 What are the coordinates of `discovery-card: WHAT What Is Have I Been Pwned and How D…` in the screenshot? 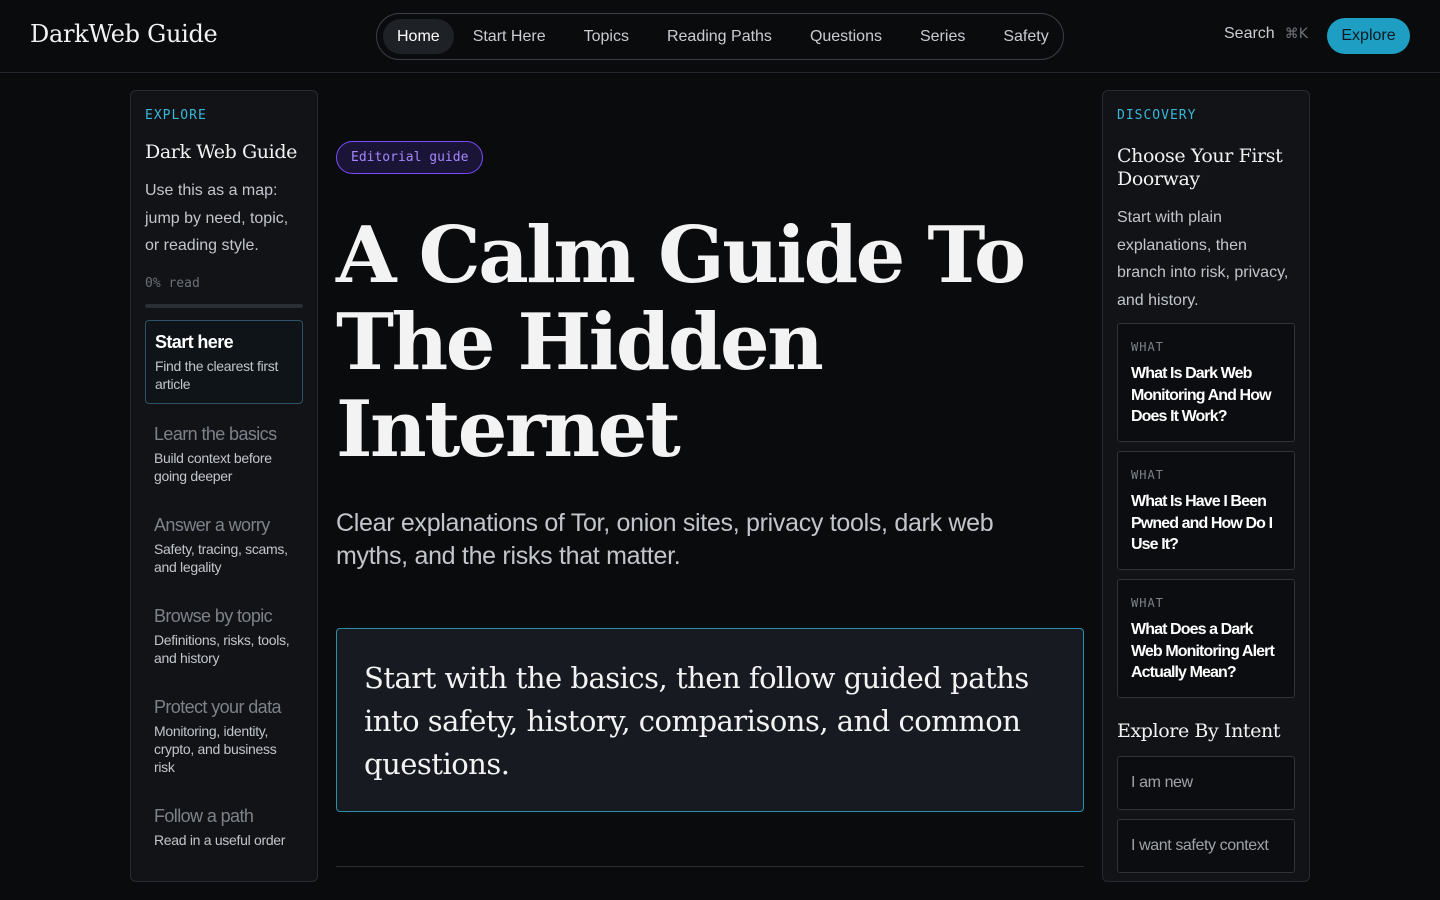 It's located at (1206, 510).